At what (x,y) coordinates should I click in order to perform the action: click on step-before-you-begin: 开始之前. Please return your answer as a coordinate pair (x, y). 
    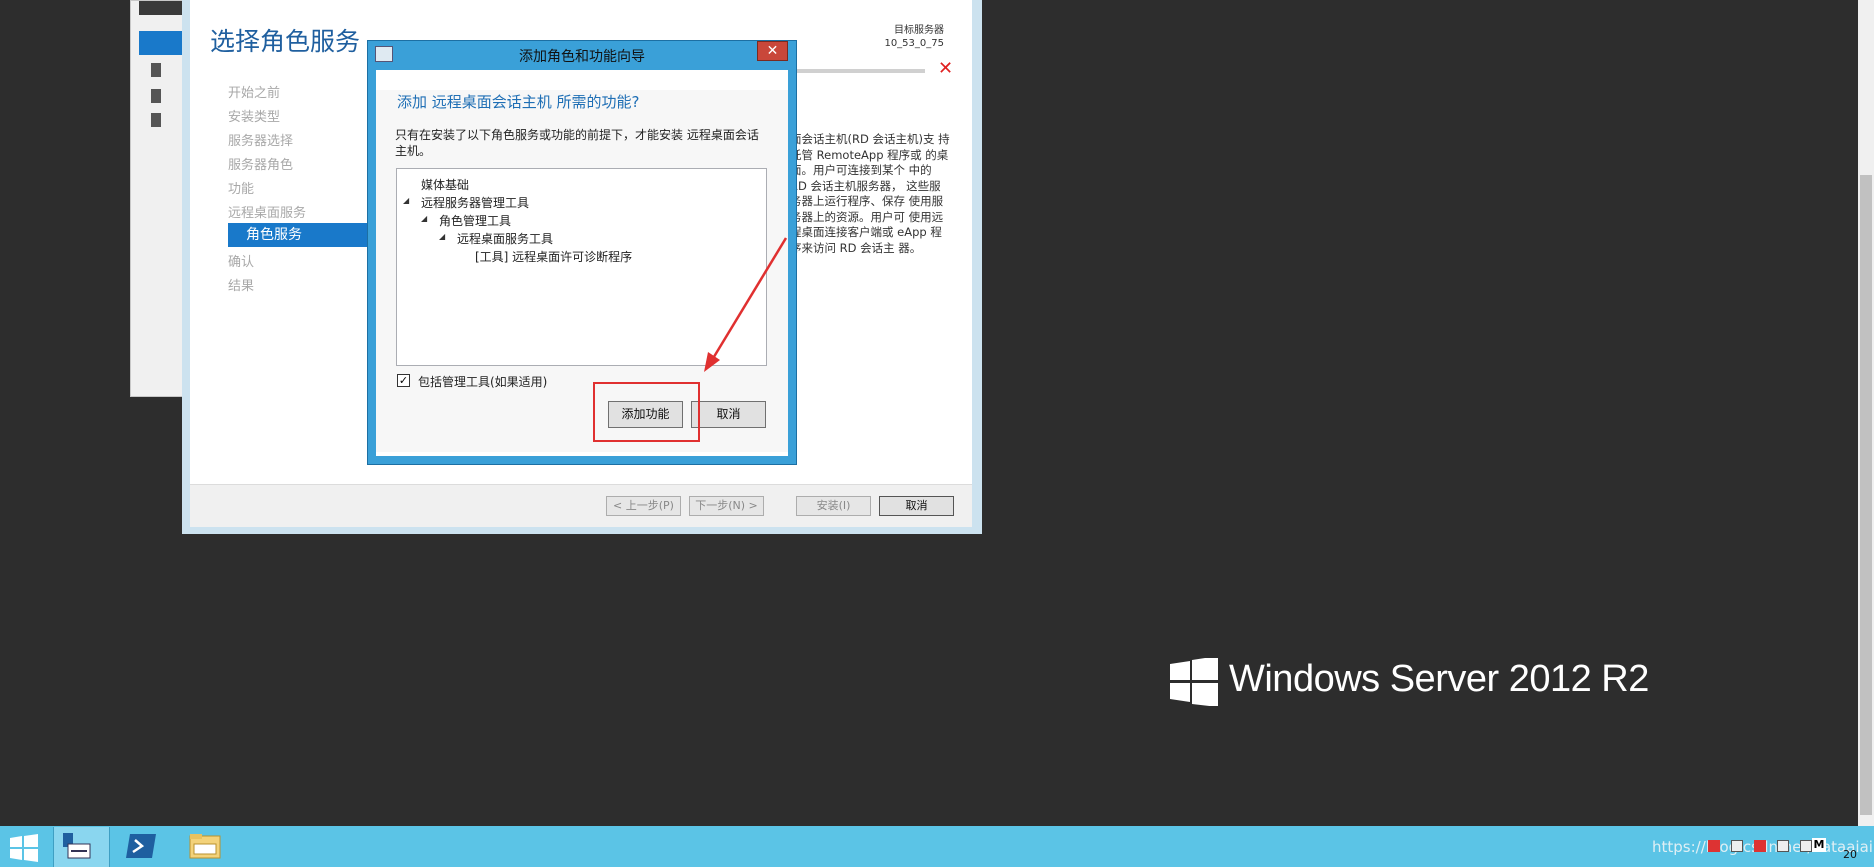
    Looking at the image, I should click on (254, 91).